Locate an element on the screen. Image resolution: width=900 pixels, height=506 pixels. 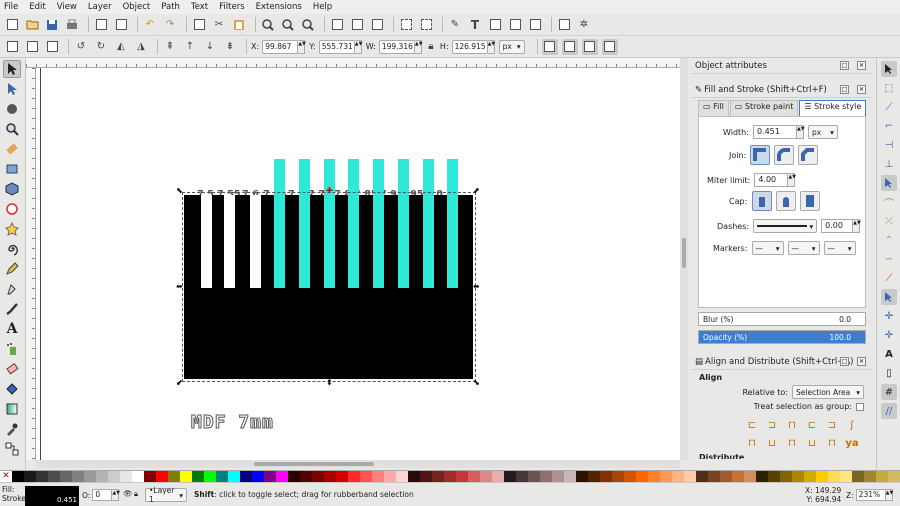
opacity-slider: Opacity (%) 100.0 is located at coordinates (782, 337).